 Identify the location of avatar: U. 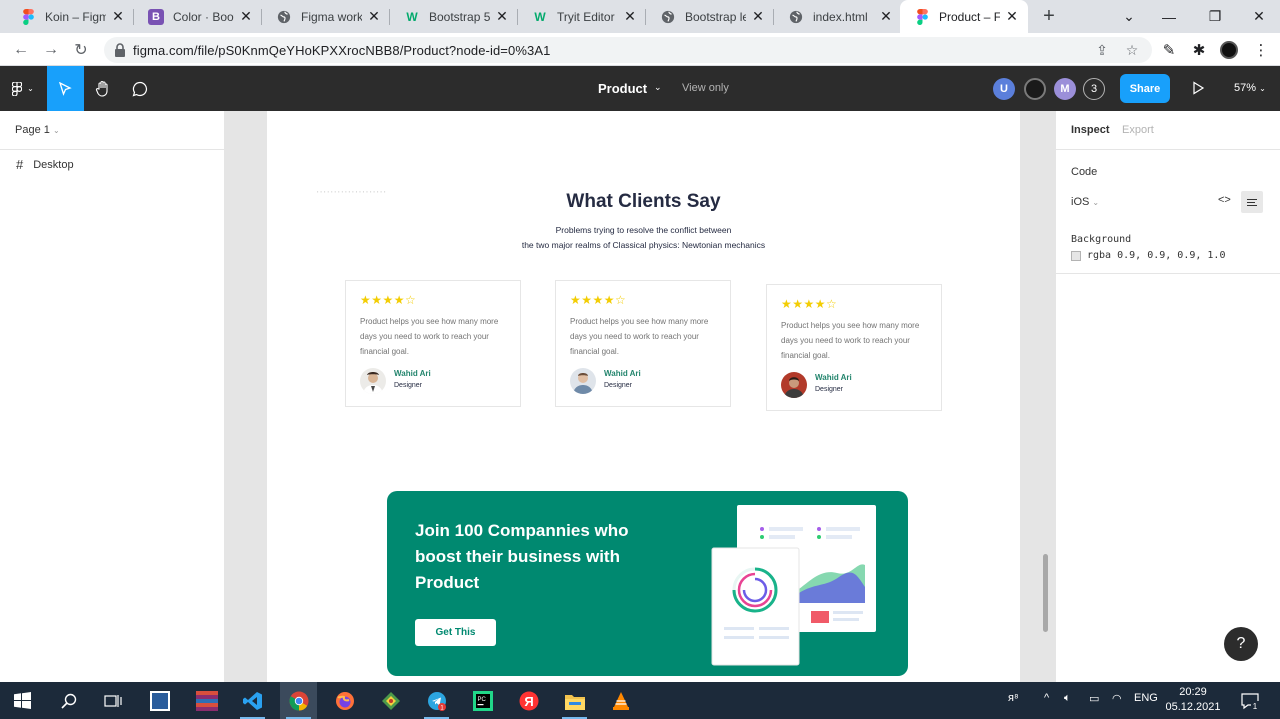
(1004, 89).